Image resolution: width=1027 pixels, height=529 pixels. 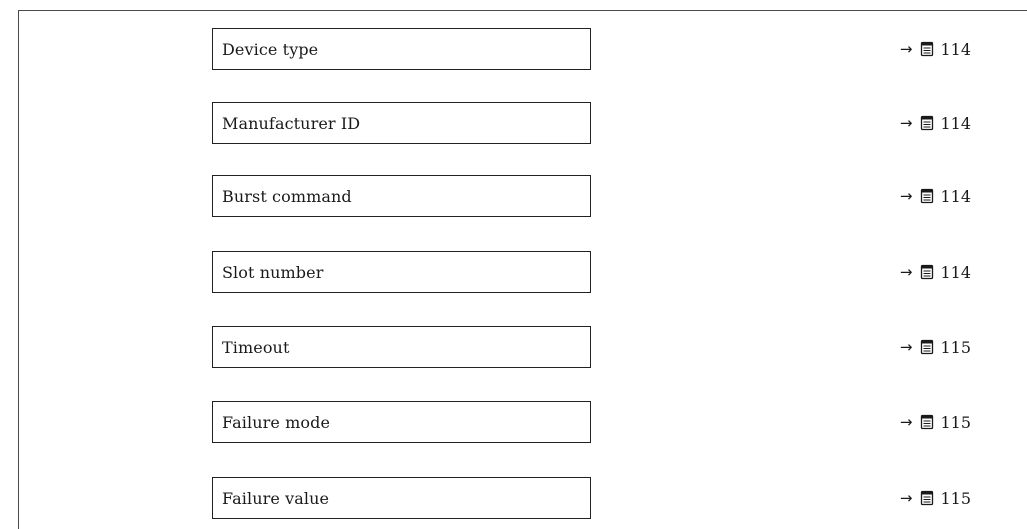 I want to click on parameter-label: Timeout, so click(x=256, y=347).